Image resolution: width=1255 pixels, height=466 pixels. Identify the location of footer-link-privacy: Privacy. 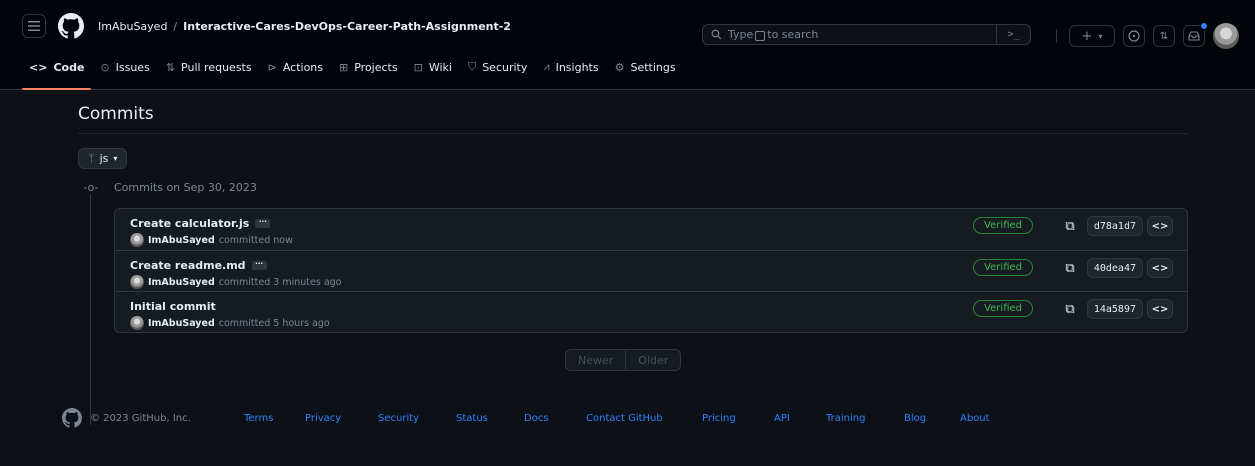
(341, 418).